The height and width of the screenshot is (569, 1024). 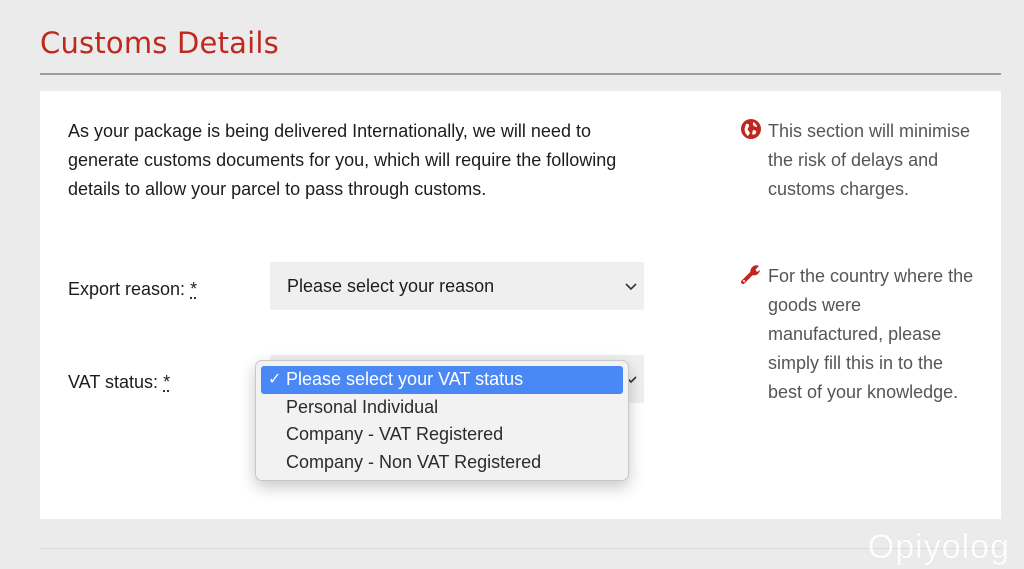 I want to click on export-reason-label-text: Export reason:, so click(x=127, y=289).